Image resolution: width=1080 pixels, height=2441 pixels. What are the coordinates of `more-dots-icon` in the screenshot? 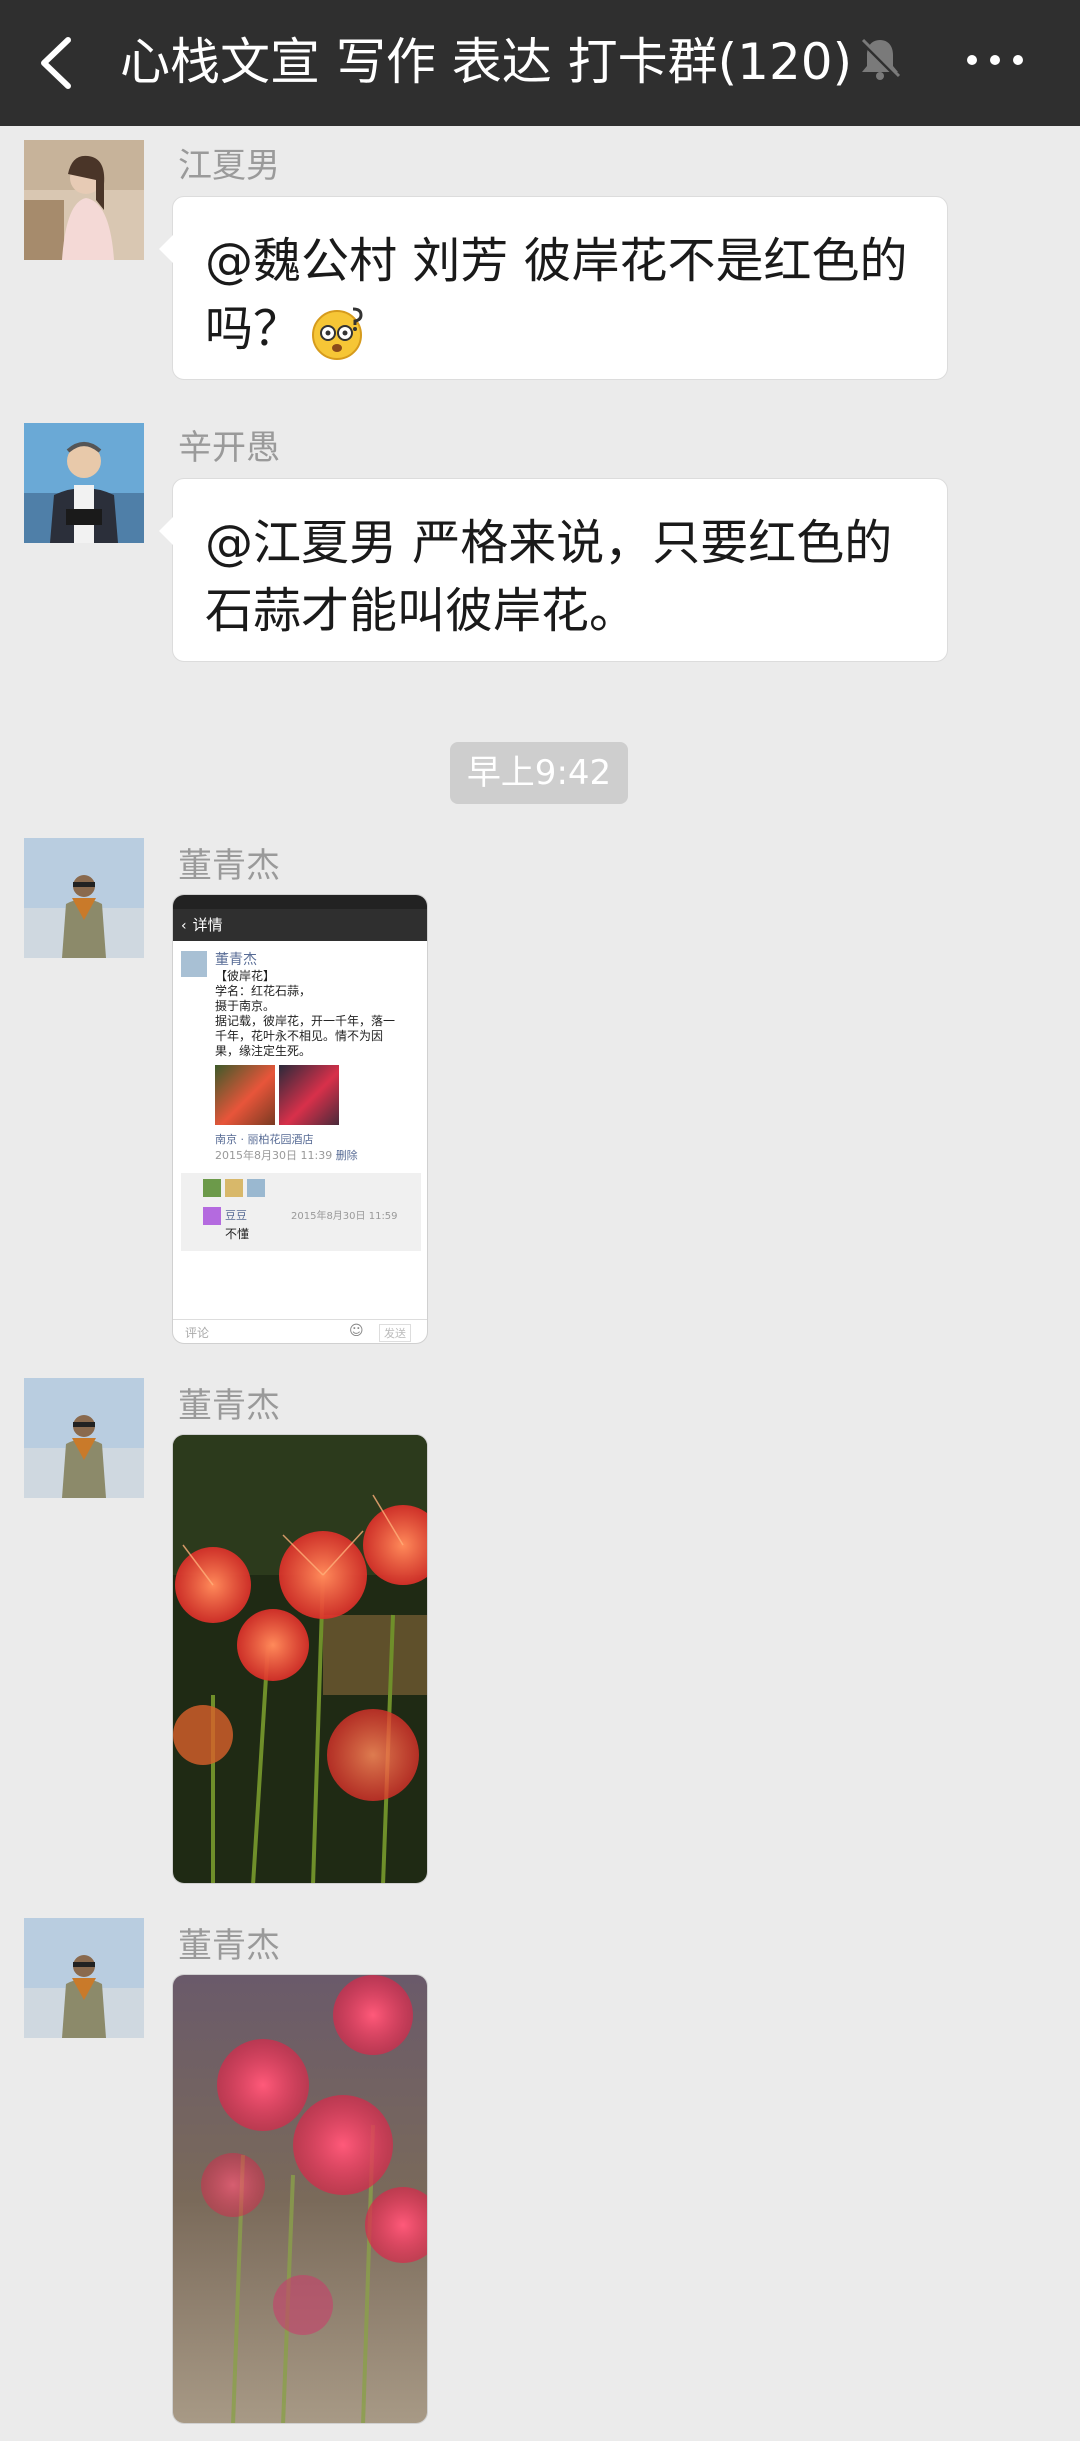 It's located at (995, 60).